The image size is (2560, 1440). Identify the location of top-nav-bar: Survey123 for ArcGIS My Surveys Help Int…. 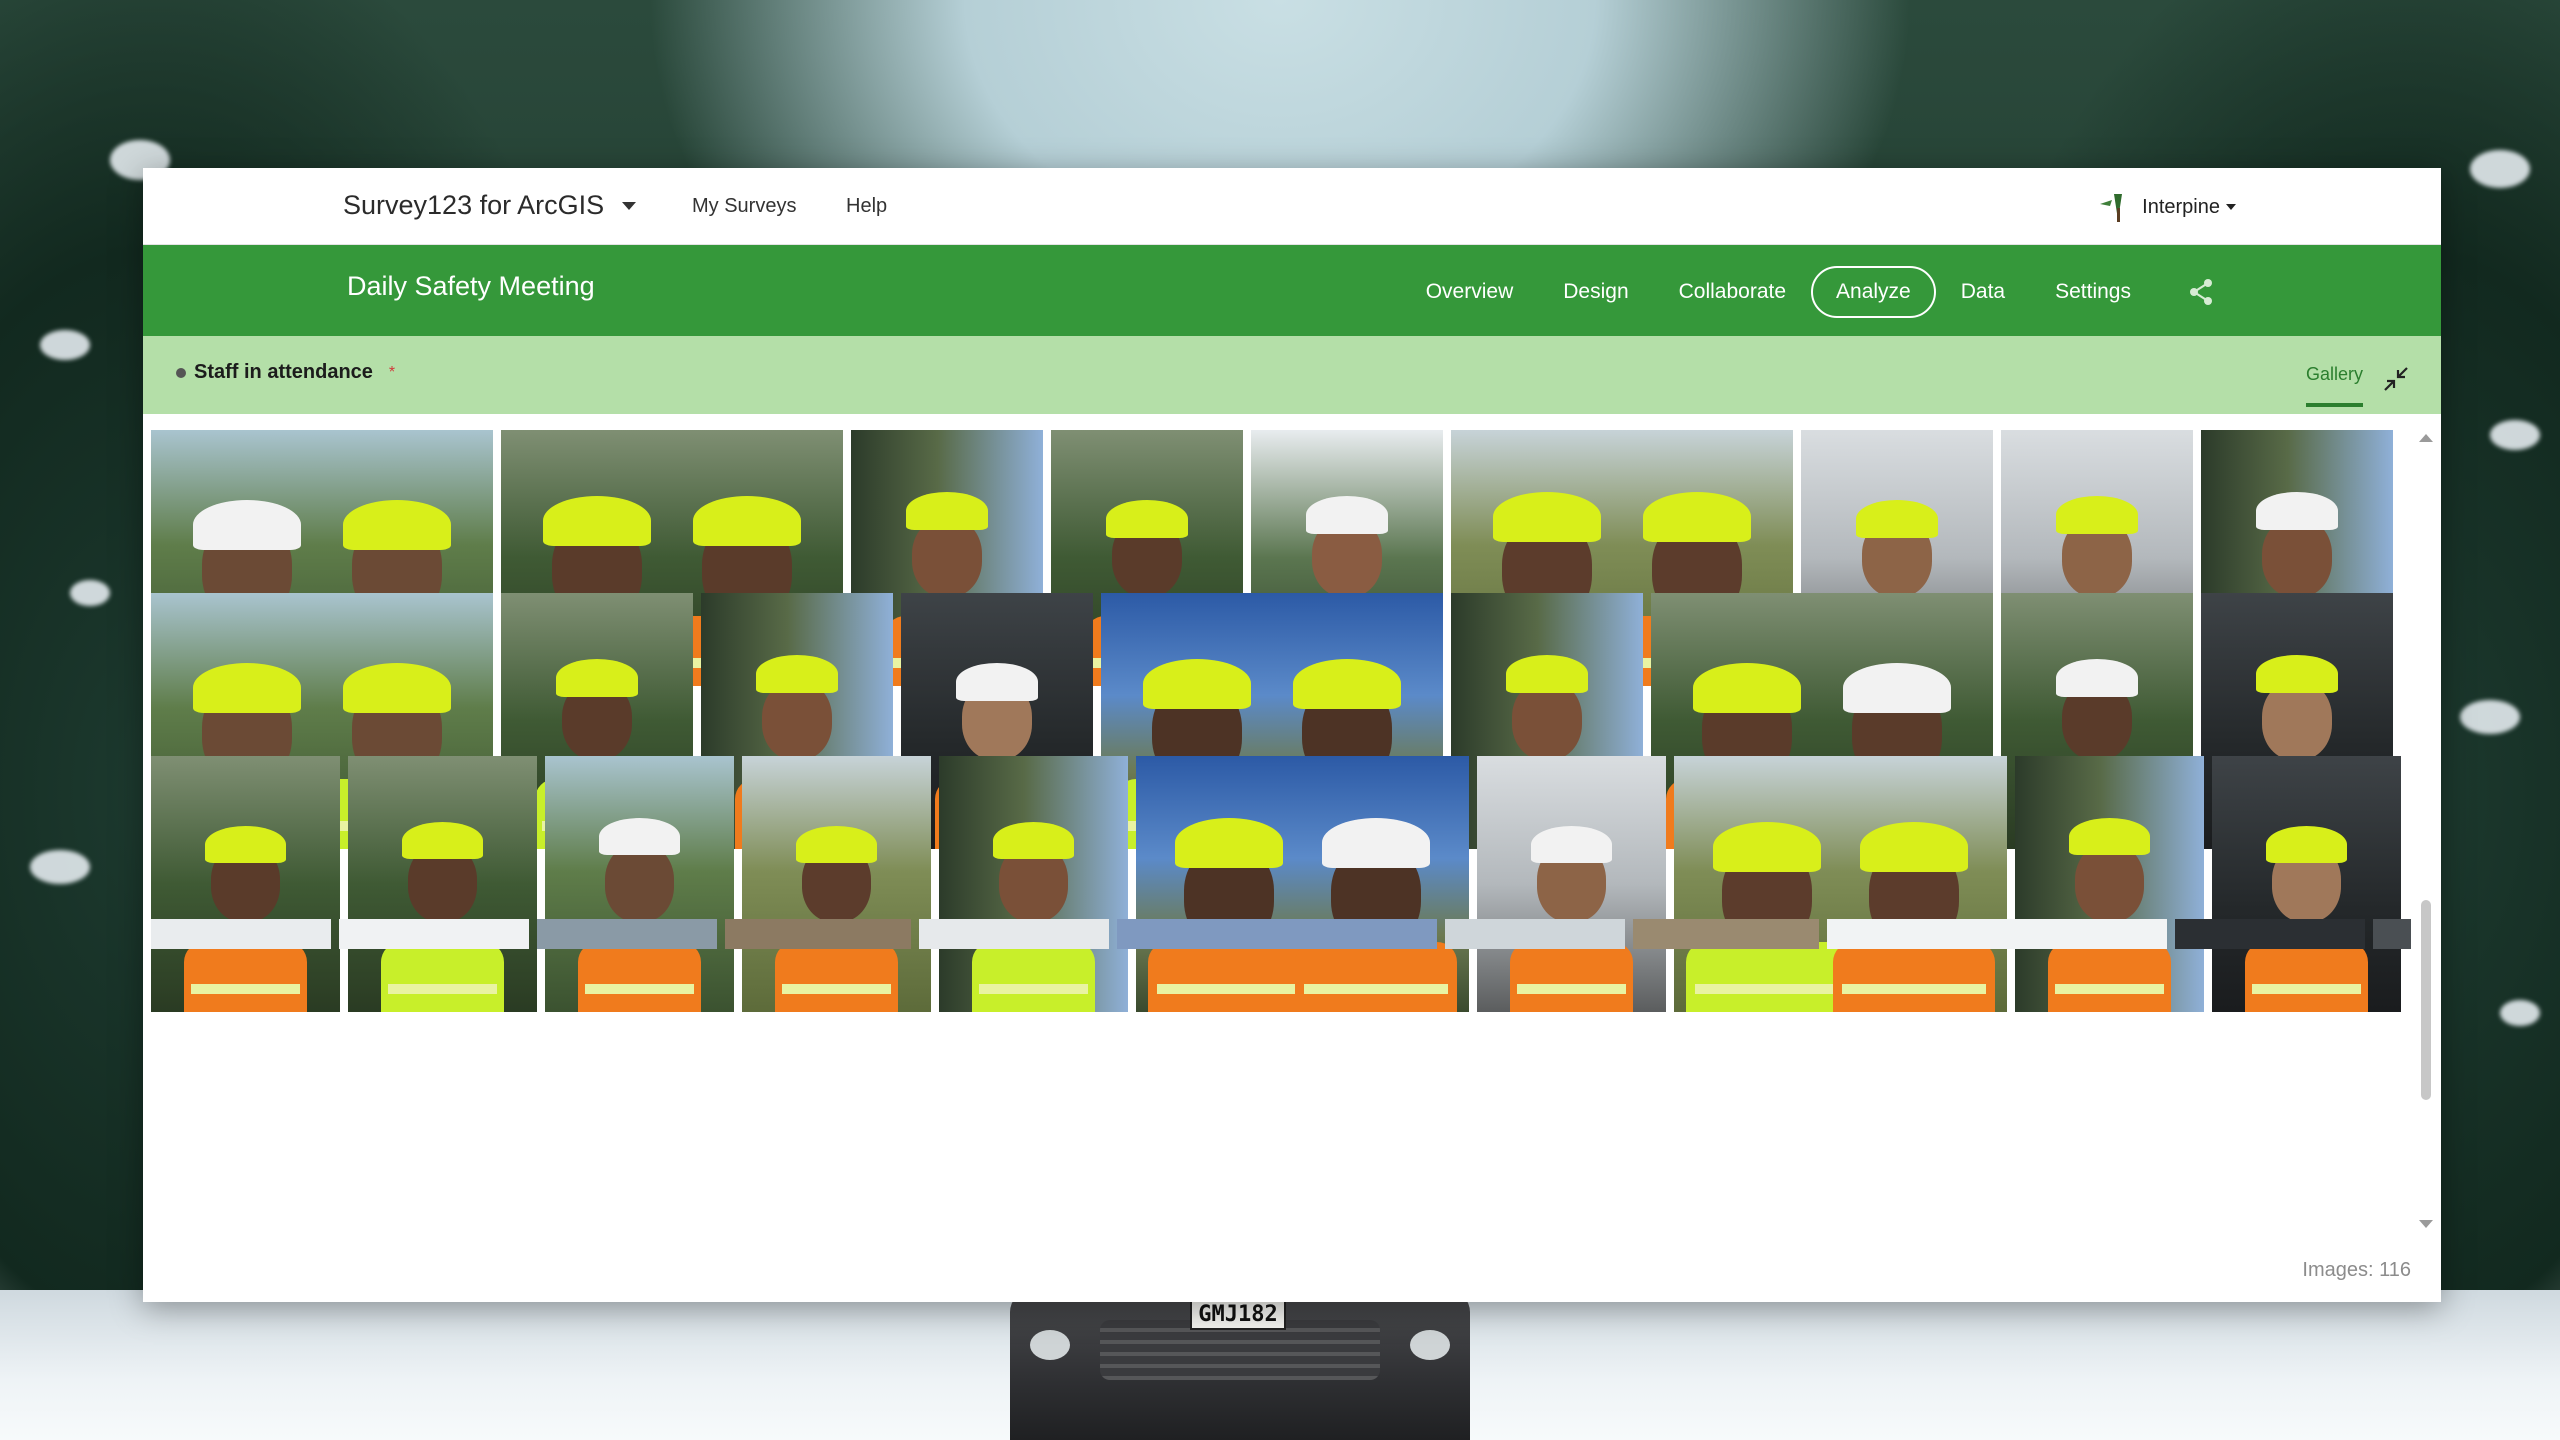
(1292, 206).